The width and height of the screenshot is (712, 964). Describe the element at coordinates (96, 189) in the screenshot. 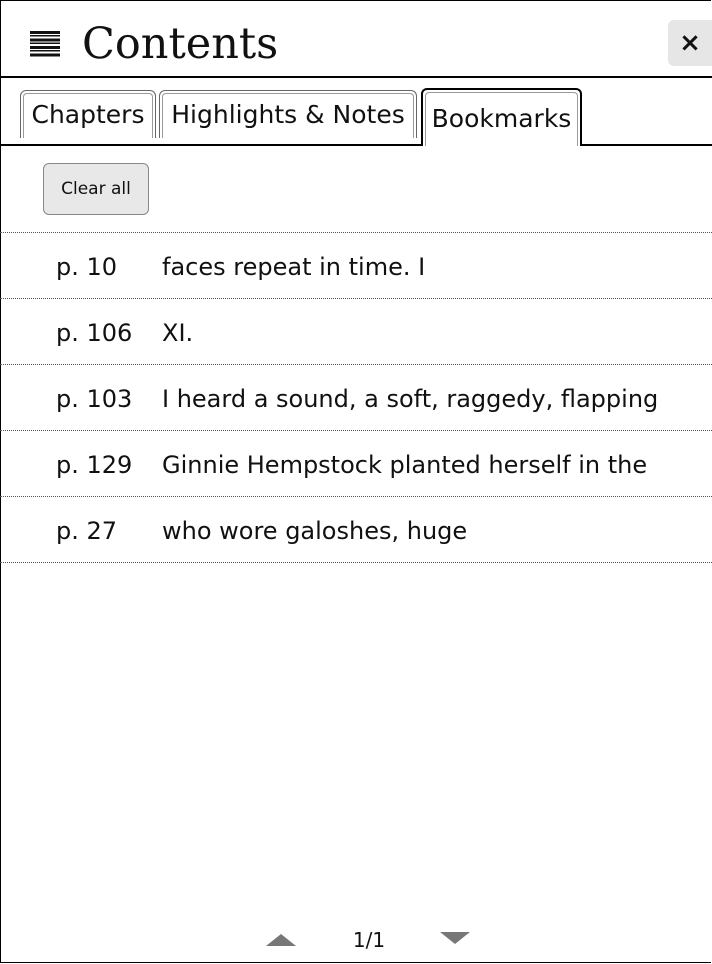

I see `clear-all-button: Clear all` at that location.